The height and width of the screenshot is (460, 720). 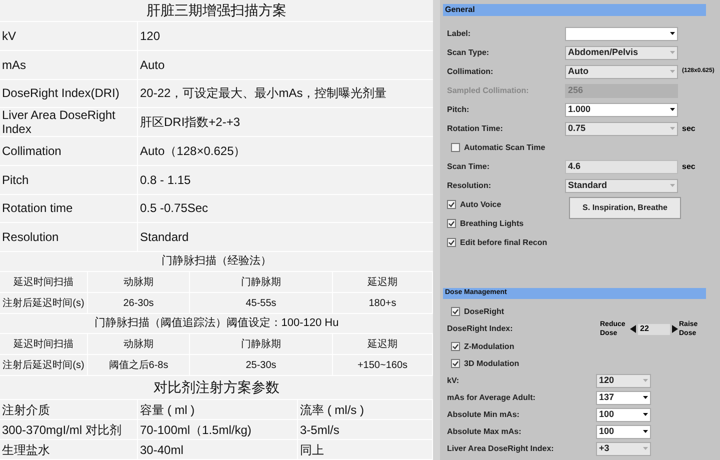 What do you see at coordinates (488, 90) in the screenshot?
I see `field-label: Sampled Collimation:` at bounding box center [488, 90].